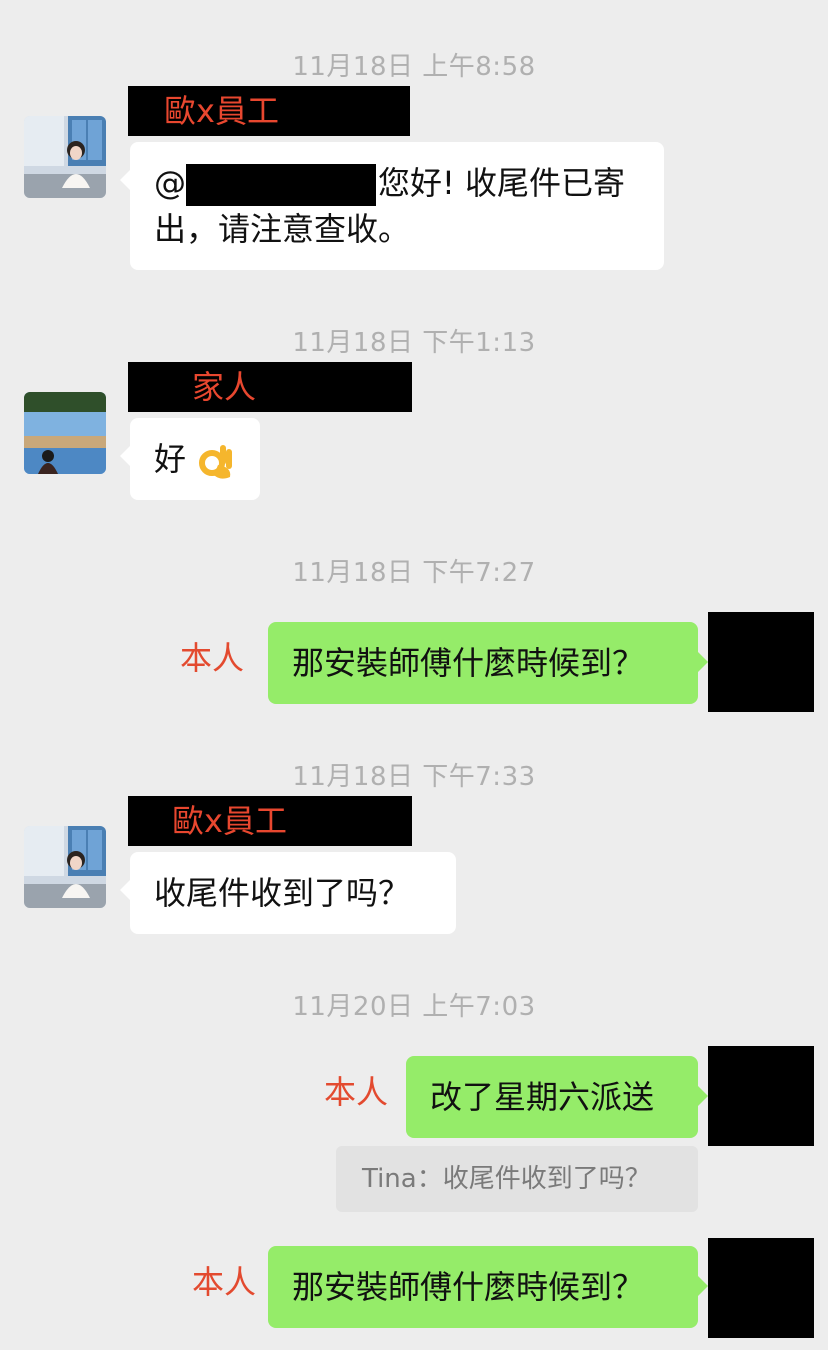  I want to click on timestamp: 11月18日 下午7:27, so click(414, 573).